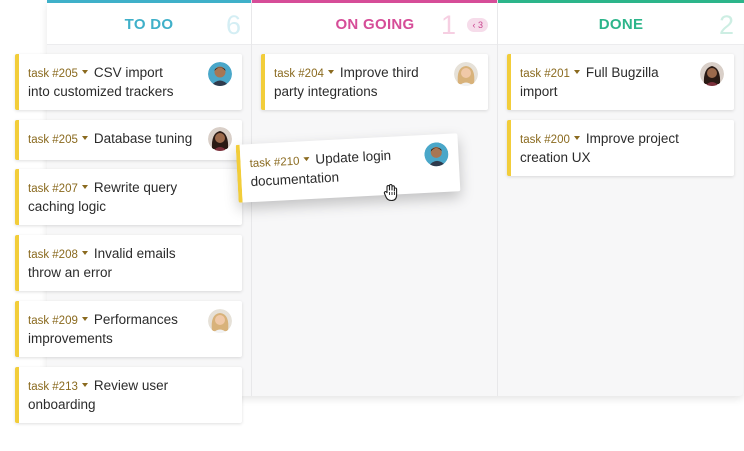  I want to click on task-card-text: task #201 Full Bugzilla, so click(607, 73).